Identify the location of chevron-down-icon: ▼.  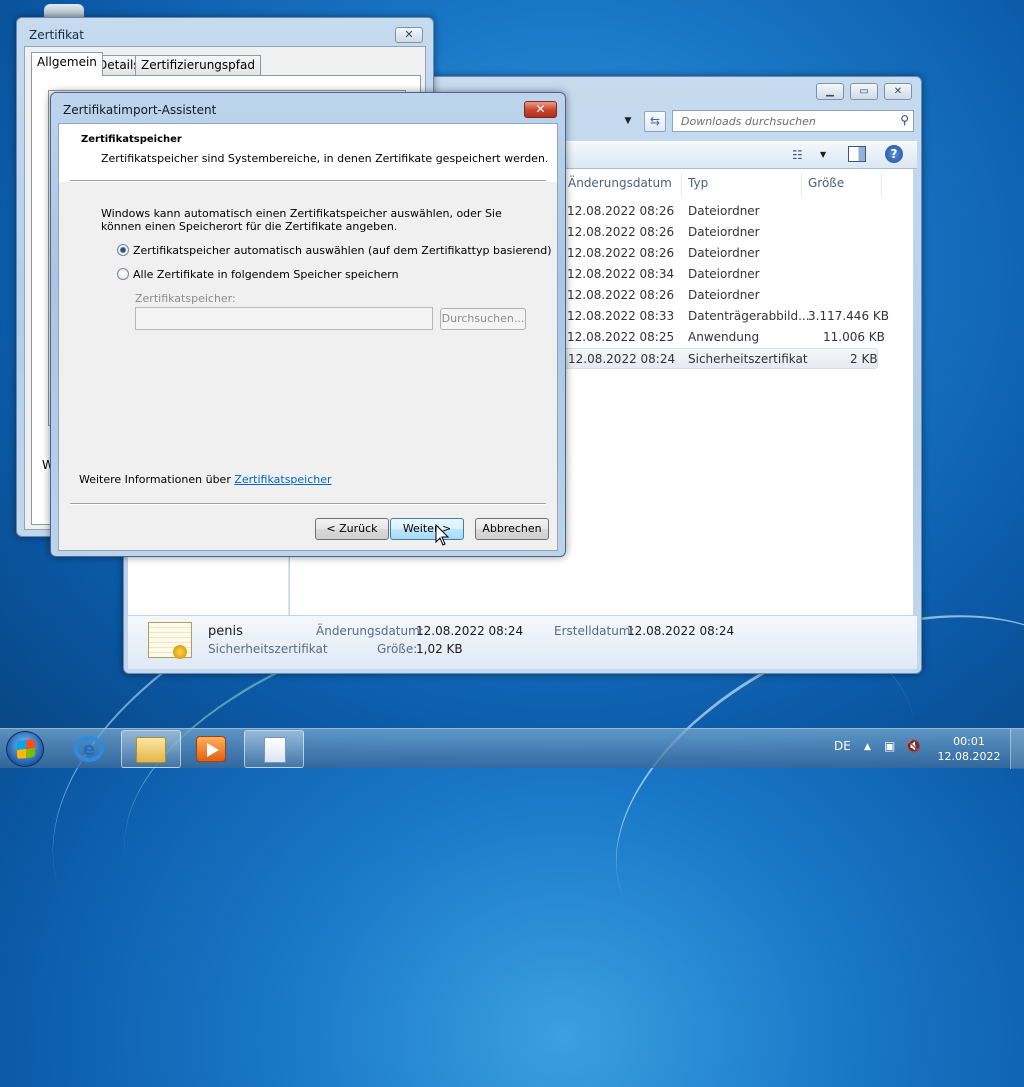
(823, 154).